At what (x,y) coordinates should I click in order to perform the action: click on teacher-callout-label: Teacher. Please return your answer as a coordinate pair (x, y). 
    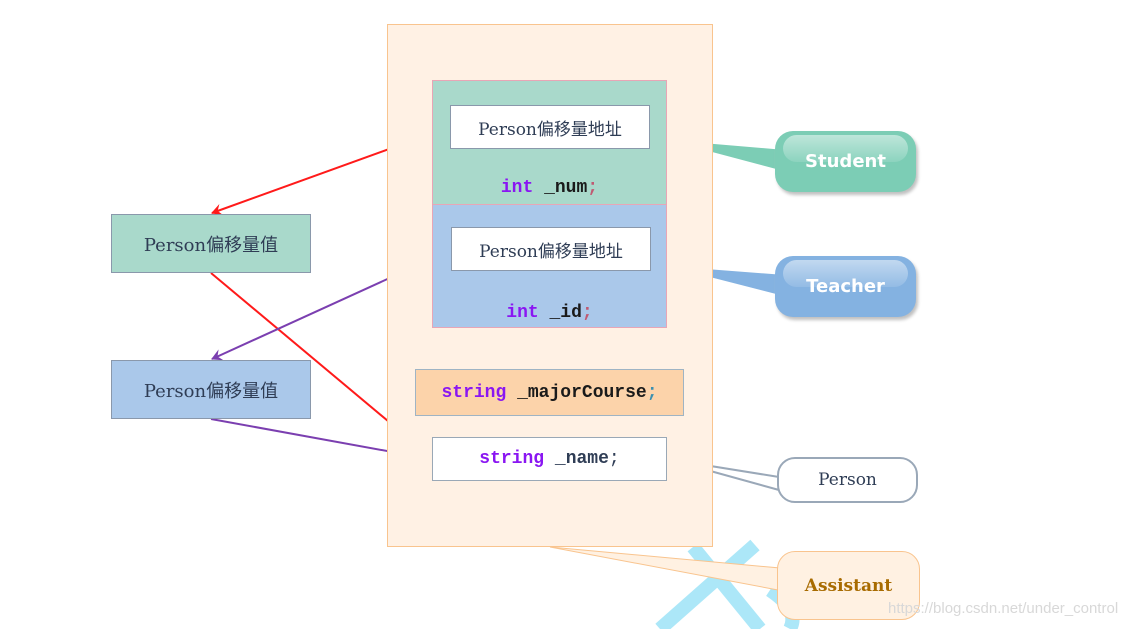
    Looking at the image, I should click on (845, 286).